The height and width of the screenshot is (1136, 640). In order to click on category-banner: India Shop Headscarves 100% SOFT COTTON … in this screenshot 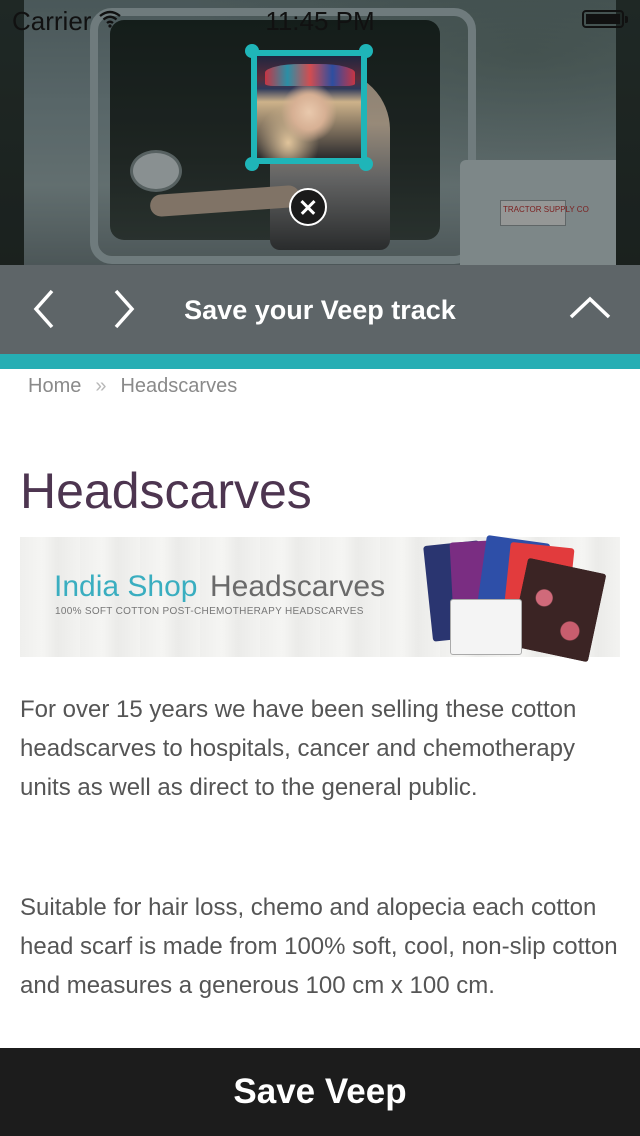, I will do `click(320, 599)`.